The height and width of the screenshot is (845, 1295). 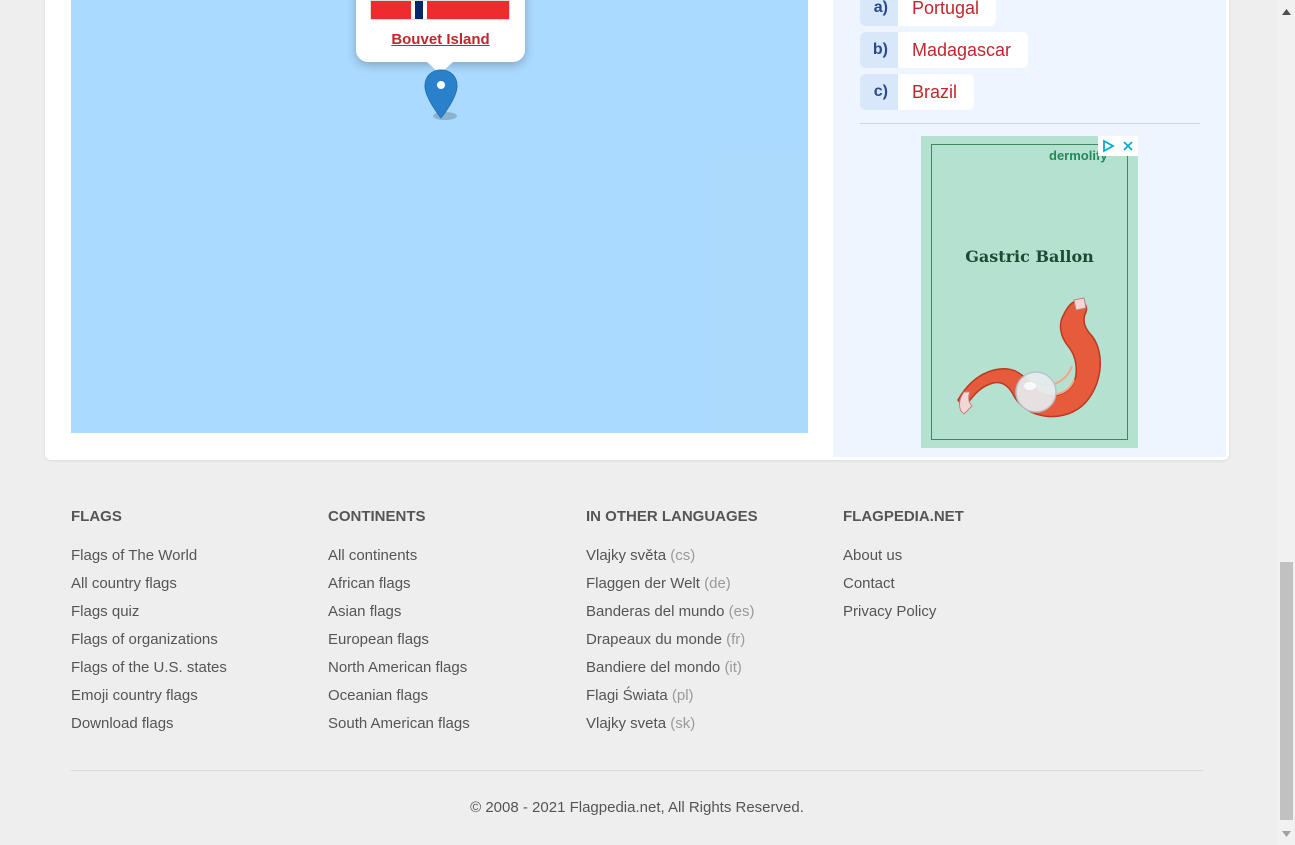 I want to click on language-code: (fr), so click(x=736, y=639).